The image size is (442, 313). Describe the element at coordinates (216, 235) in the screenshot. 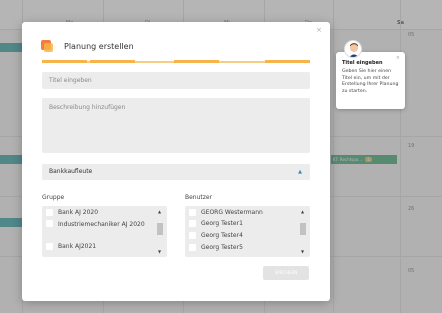

I see `list-item: Georg Tester4` at that location.